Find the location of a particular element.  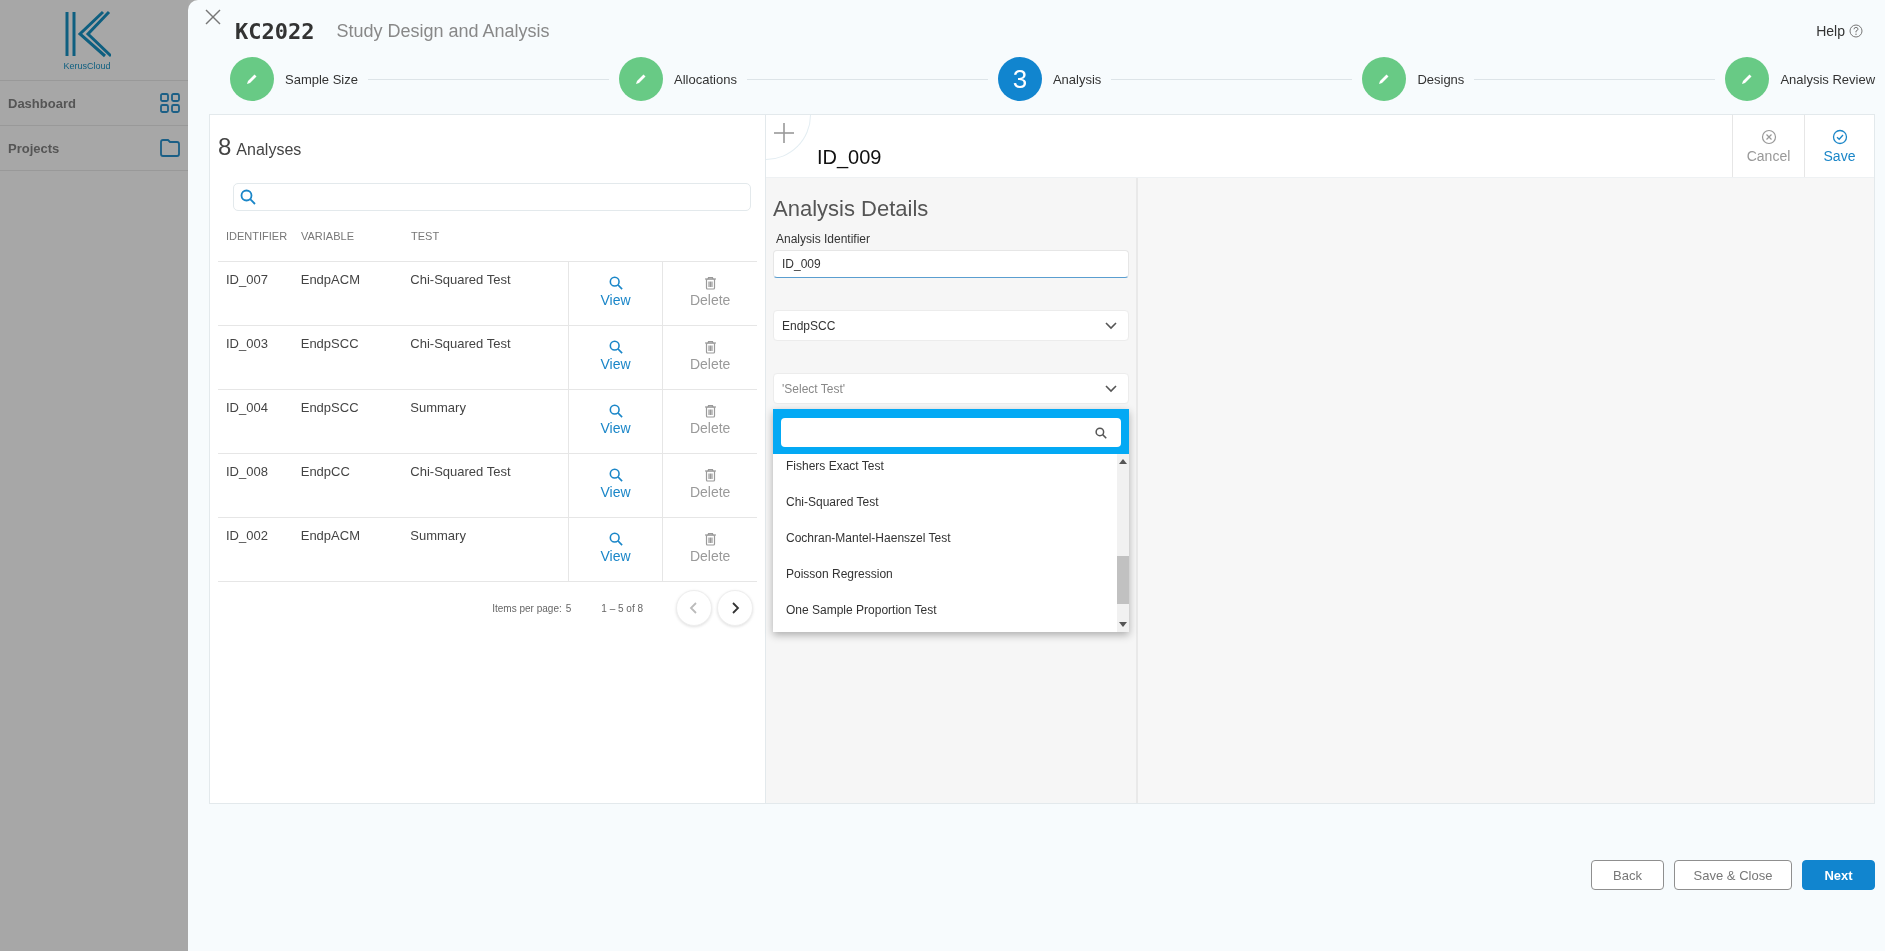

table-cell-text: EndpCC is located at coordinates (325, 472).